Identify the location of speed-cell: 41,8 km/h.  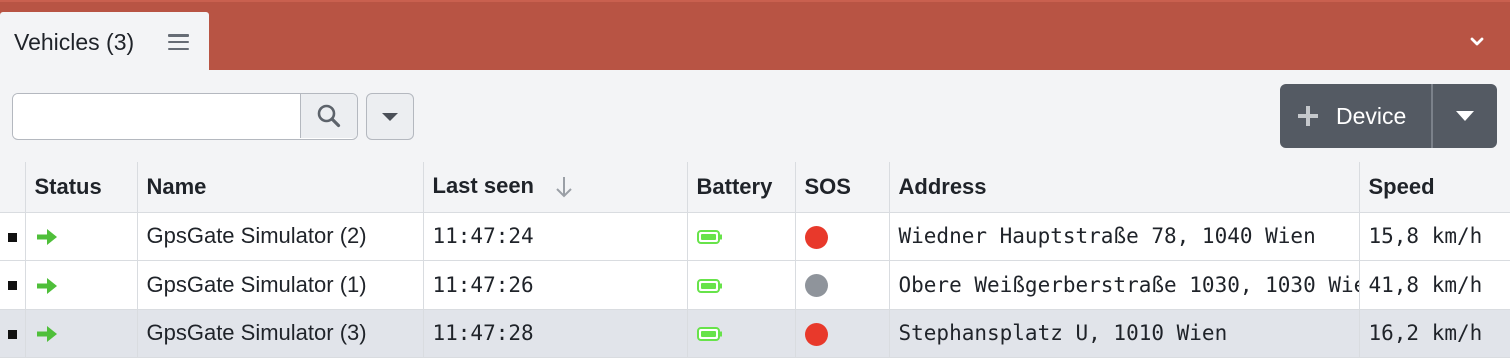
(1434, 285).